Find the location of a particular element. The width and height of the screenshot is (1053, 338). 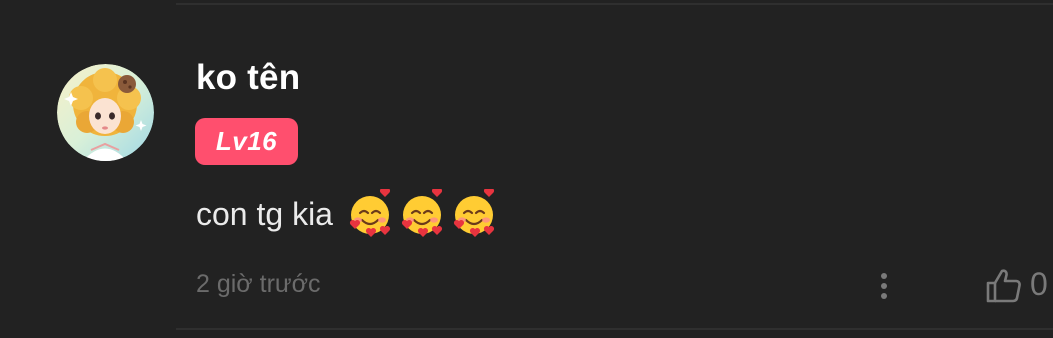

more-vertical-icon is located at coordinates (884, 286).